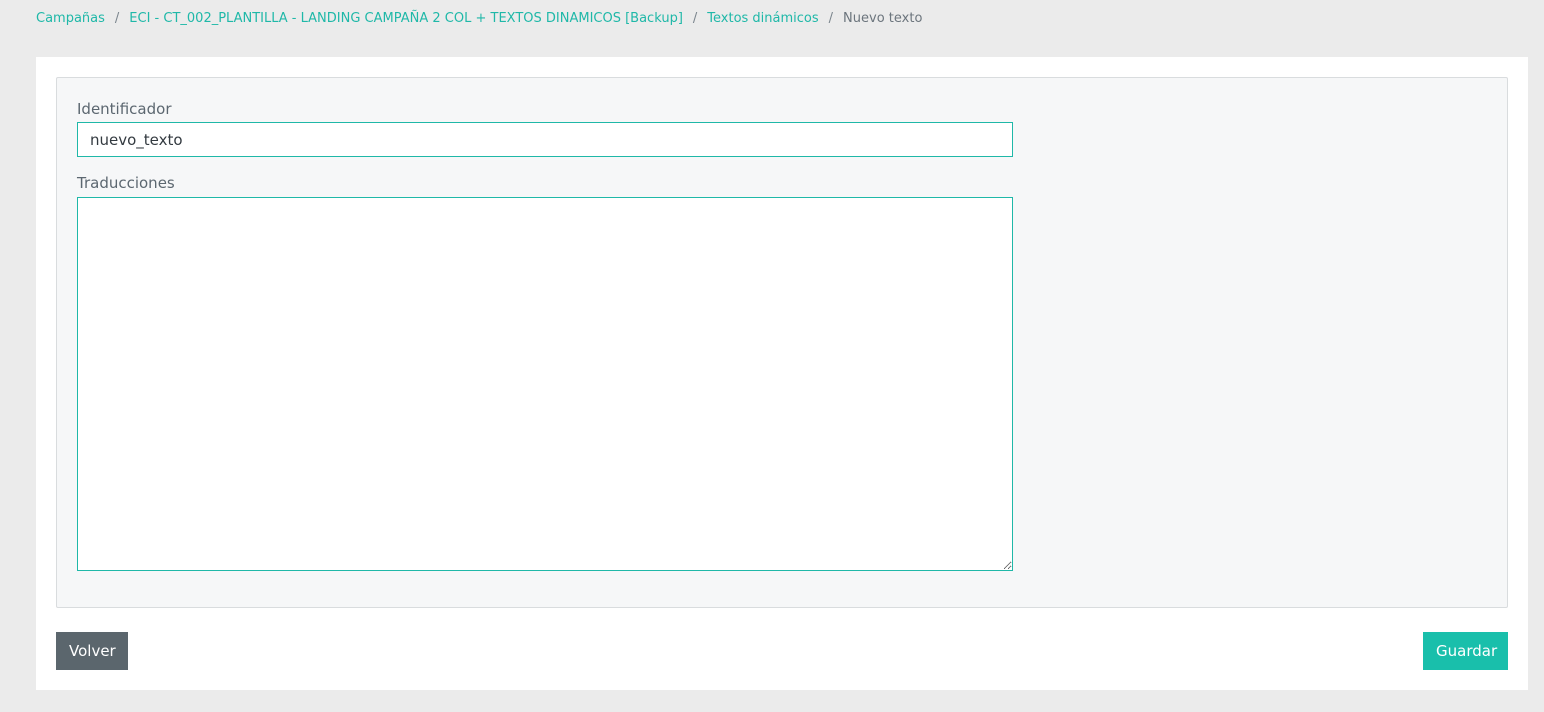 The width and height of the screenshot is (1544, 712). What do you see at coordinates (126, 183) in the screenshot?
I see `translations-label: Traducciones` at bounding box center [126, 183].